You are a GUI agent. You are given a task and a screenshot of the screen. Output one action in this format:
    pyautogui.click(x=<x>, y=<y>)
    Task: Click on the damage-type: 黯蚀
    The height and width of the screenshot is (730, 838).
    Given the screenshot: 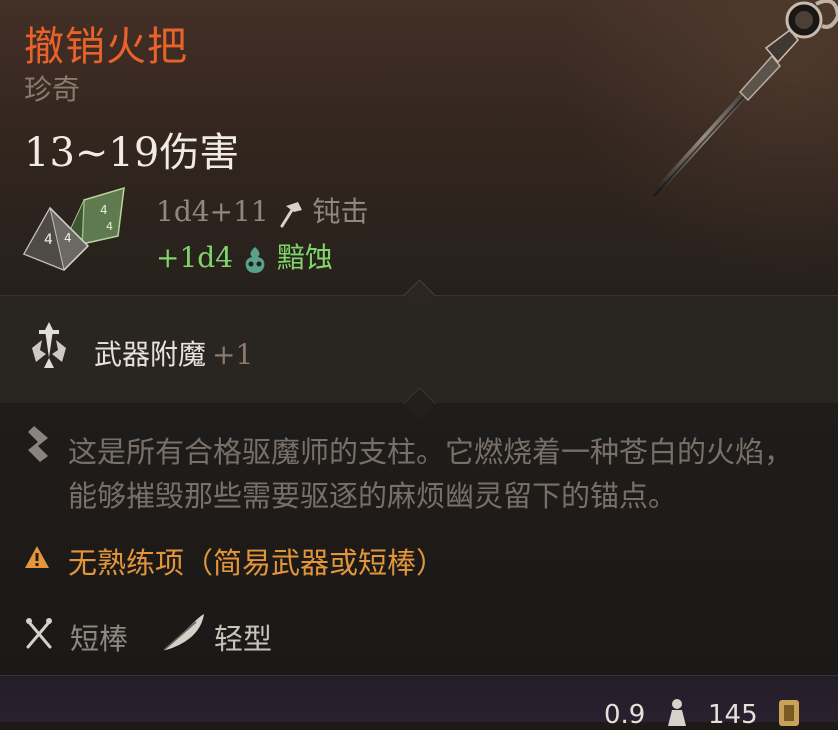 What is the action you would take?
    pyautogui.click(x=304, y=257)
    